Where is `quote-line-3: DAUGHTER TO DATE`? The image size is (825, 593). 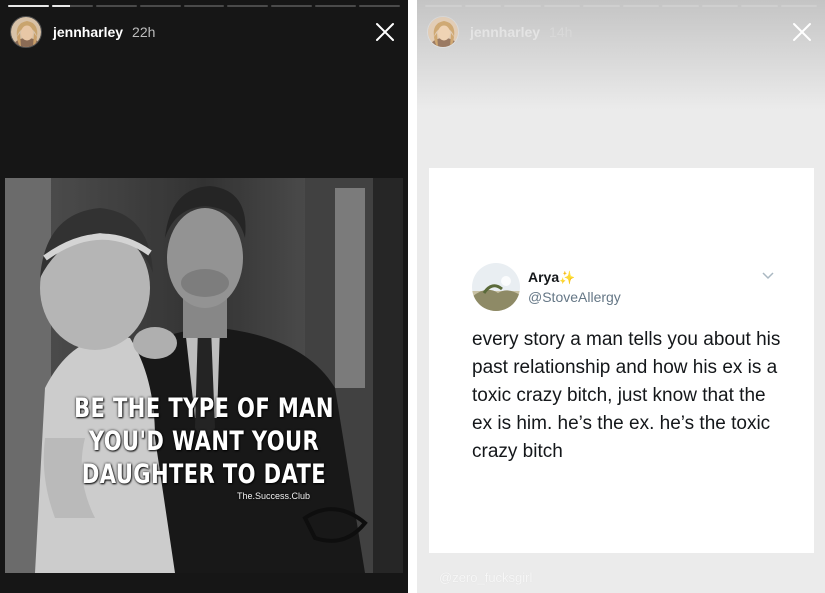
quote-line-3: DAUGHTER TO DATE is located at coordinates (204, 474).